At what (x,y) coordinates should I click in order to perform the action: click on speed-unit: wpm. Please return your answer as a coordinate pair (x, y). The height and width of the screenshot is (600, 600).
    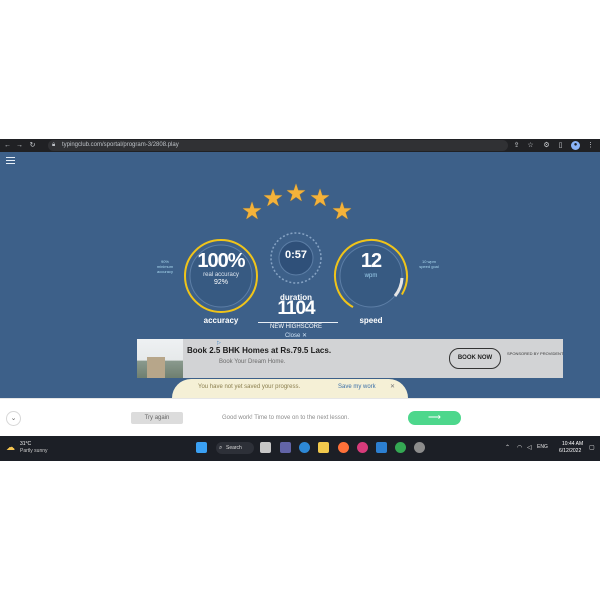
    Looking at the image, I should click on (371, 276).